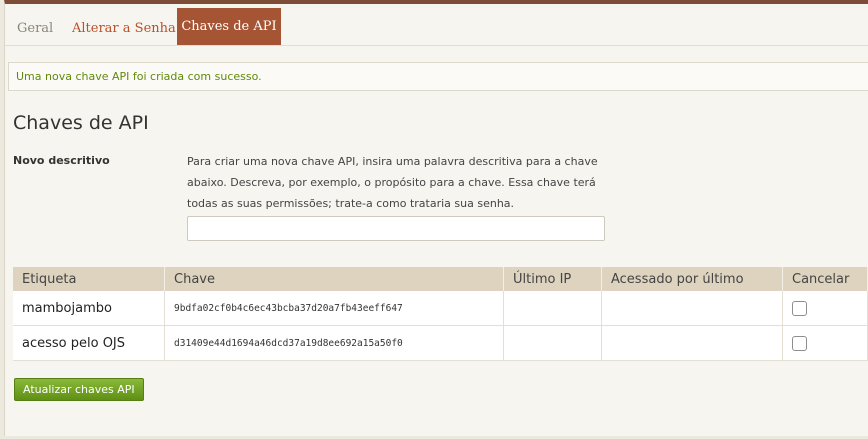 Image resolution: width=868 pixels, height=439 pixels. Describe the element at coordinates (124, 28) in the screenshot. I see `tab-alterar-senha: Alterar a Senha` at that location.